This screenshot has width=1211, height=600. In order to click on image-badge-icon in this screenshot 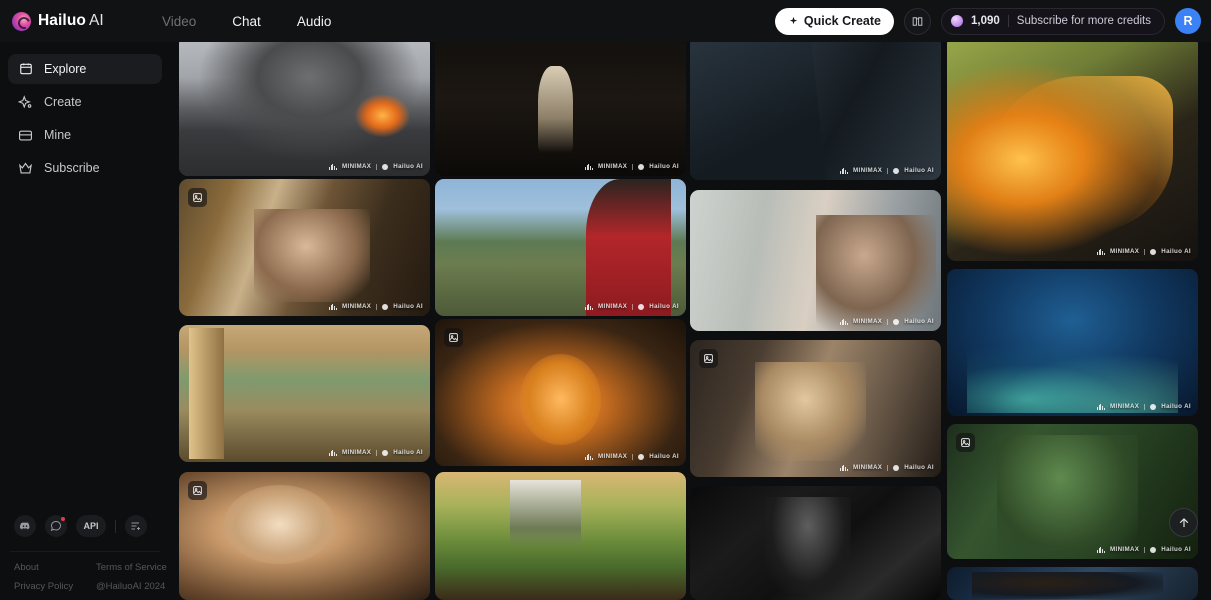, I will do `click(453, 337)`.